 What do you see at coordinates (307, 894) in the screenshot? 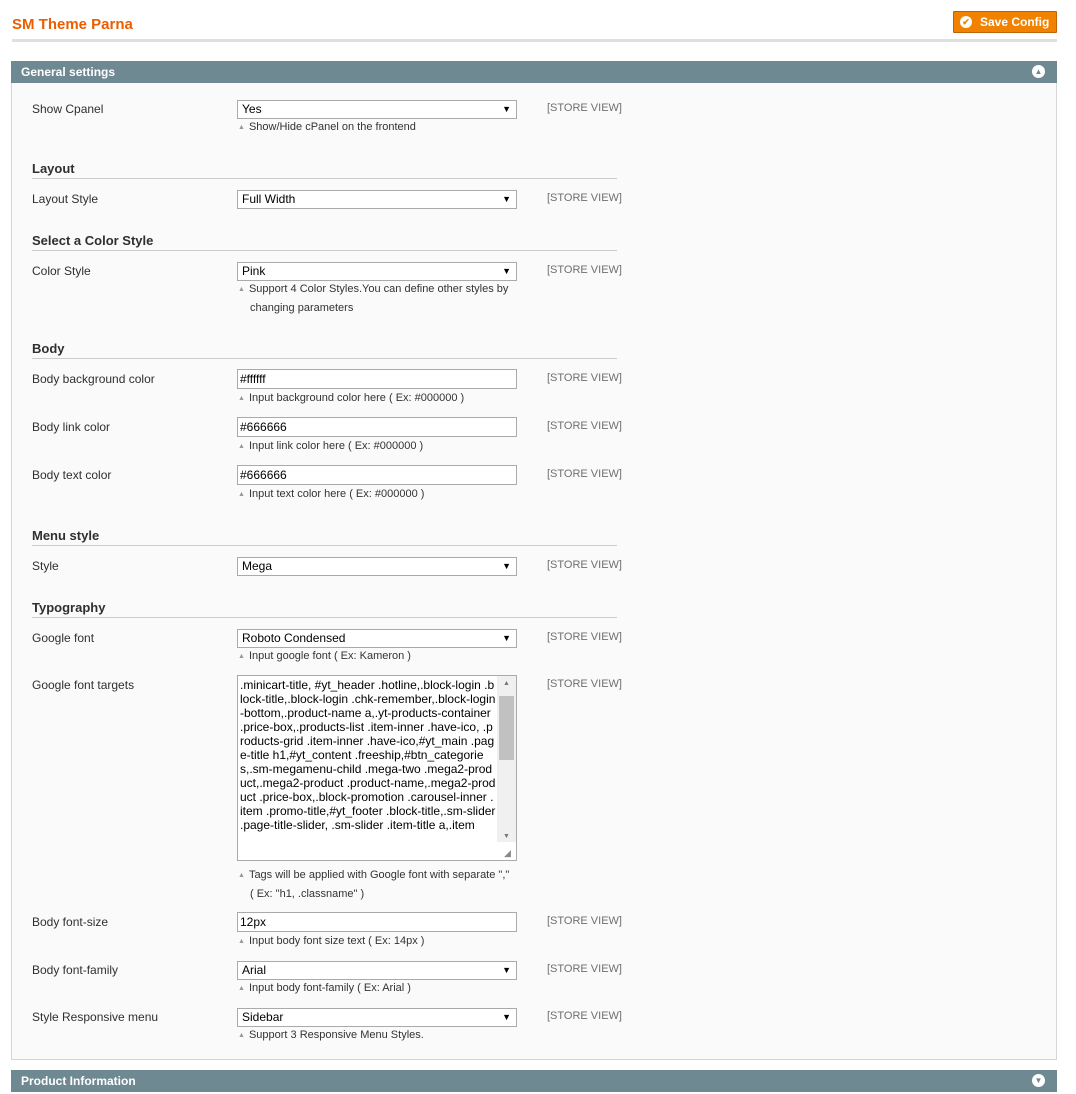
I see `note-text-continued: ( Ex: "h1, .classname" )` at bounding box center [307, 894].